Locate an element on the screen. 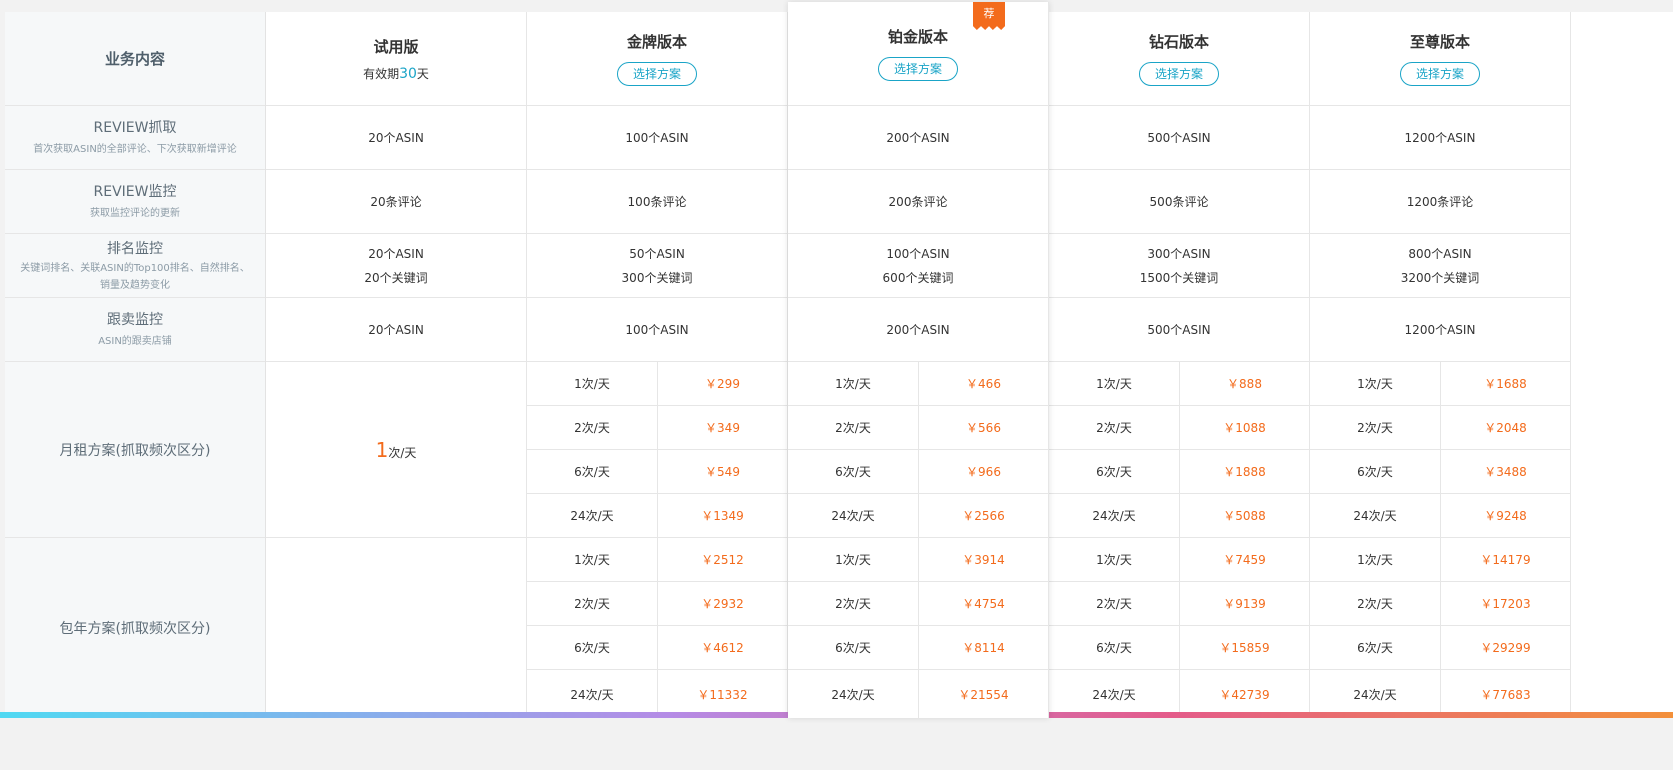 Image resolution: width=1673 pixels, height=770 pixels. price-row: 6次/天 ￥15859 is located at coordinates (1179, 648).